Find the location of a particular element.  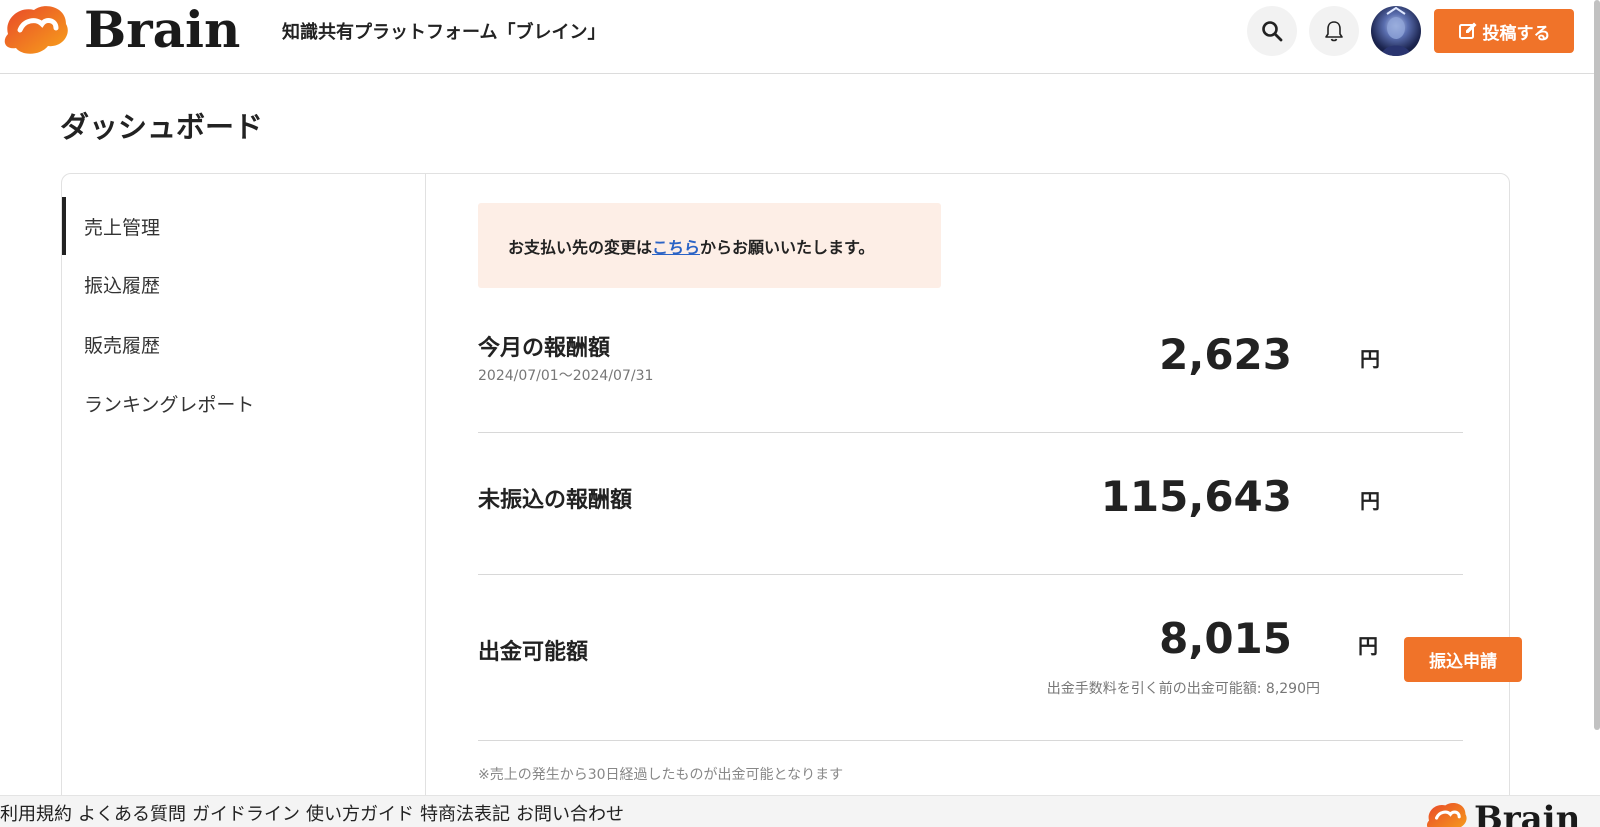

post-button: 投稿する is located at coordinates (1504, 31).